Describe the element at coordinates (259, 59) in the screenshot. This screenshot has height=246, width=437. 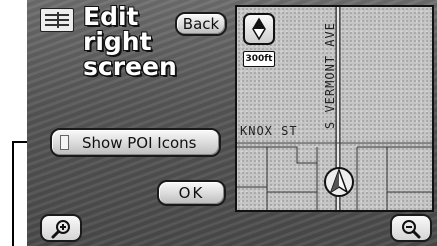
I see `map-scale: 300ft` at that location.